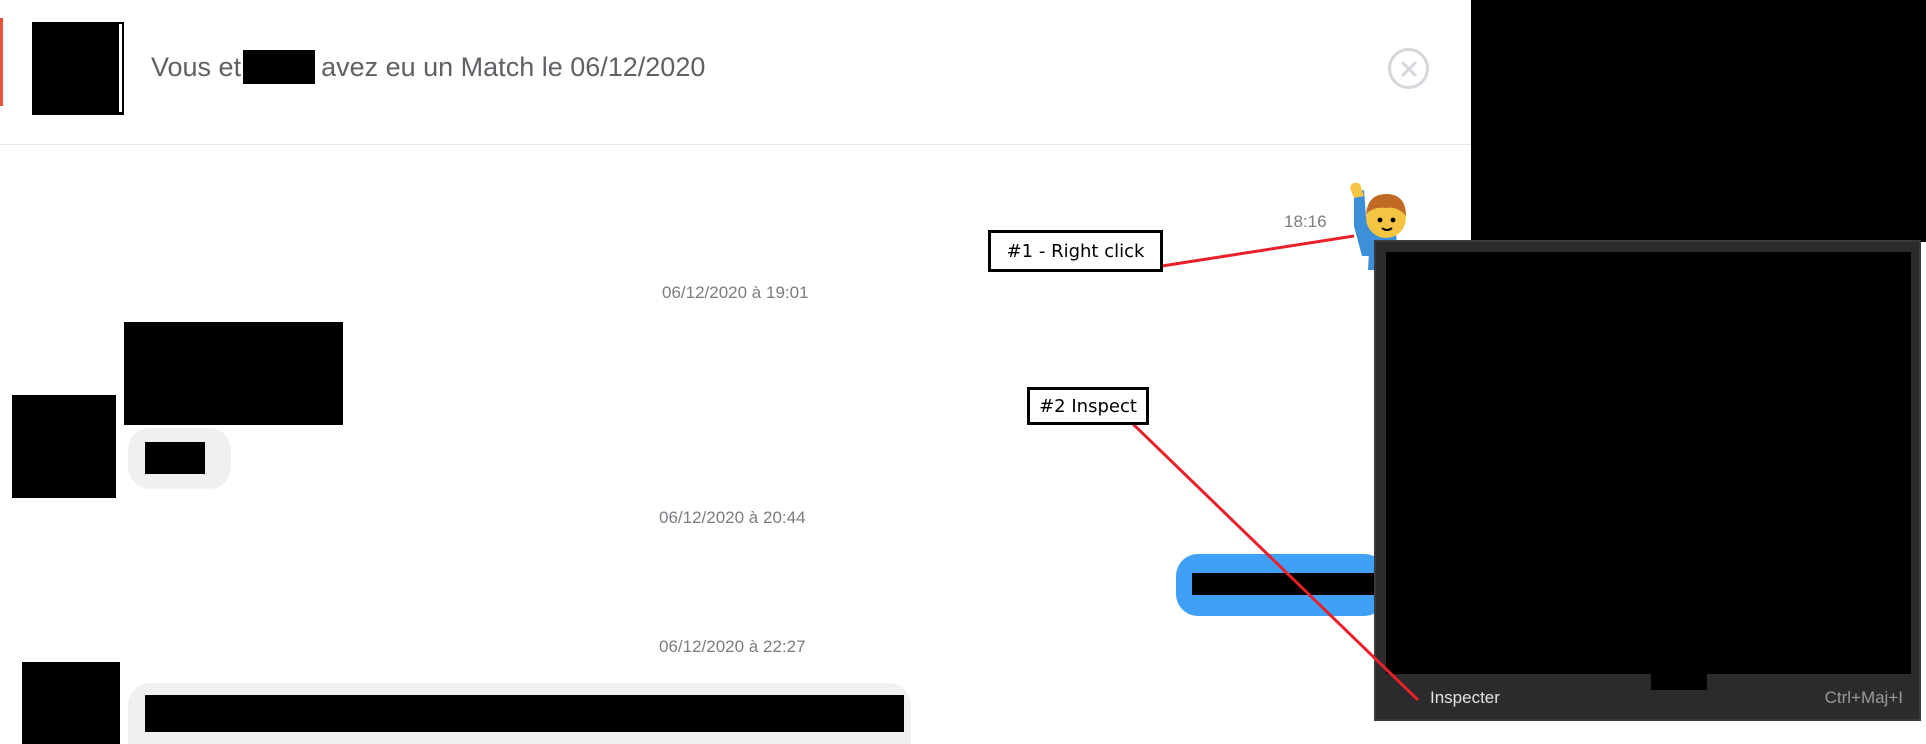  What do you see at coordinates (64, 446) in the screenshot?
I see `sender-avatar-redacted` at bounding box center [64, 446].